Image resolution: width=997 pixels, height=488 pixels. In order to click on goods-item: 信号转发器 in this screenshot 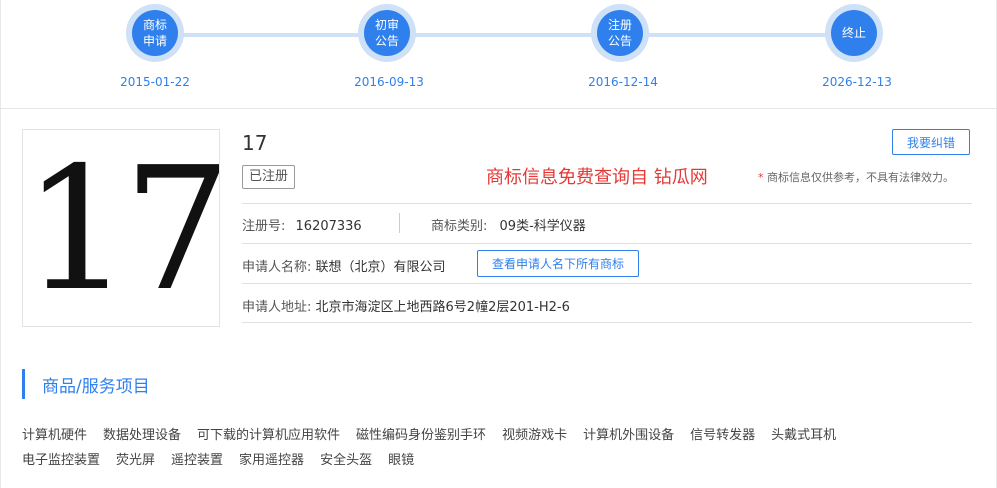, I will do `click(723, 435)`.